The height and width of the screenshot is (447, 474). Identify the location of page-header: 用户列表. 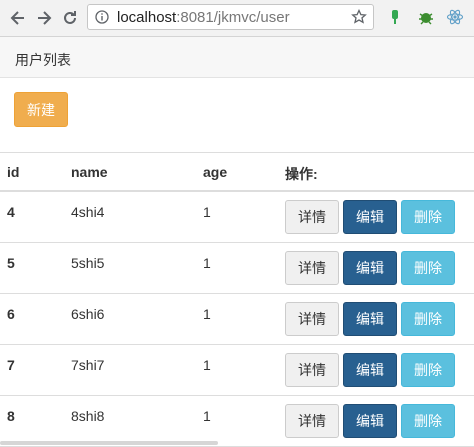
(237, 57).